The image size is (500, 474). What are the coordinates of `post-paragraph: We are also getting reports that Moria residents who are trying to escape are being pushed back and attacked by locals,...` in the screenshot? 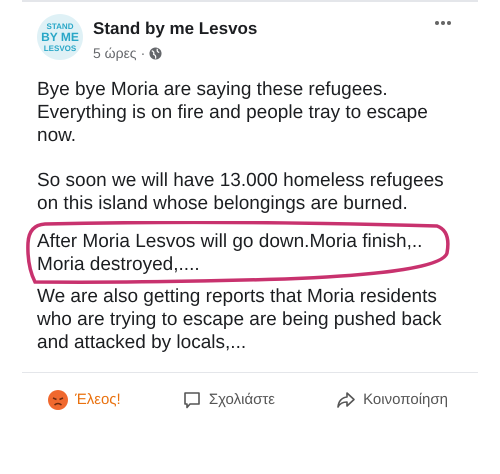 It's located at (240, 319).